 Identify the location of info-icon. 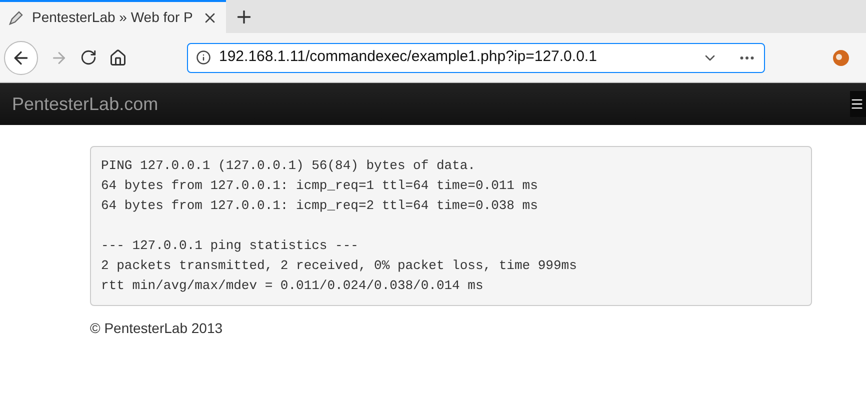
(203, 57).